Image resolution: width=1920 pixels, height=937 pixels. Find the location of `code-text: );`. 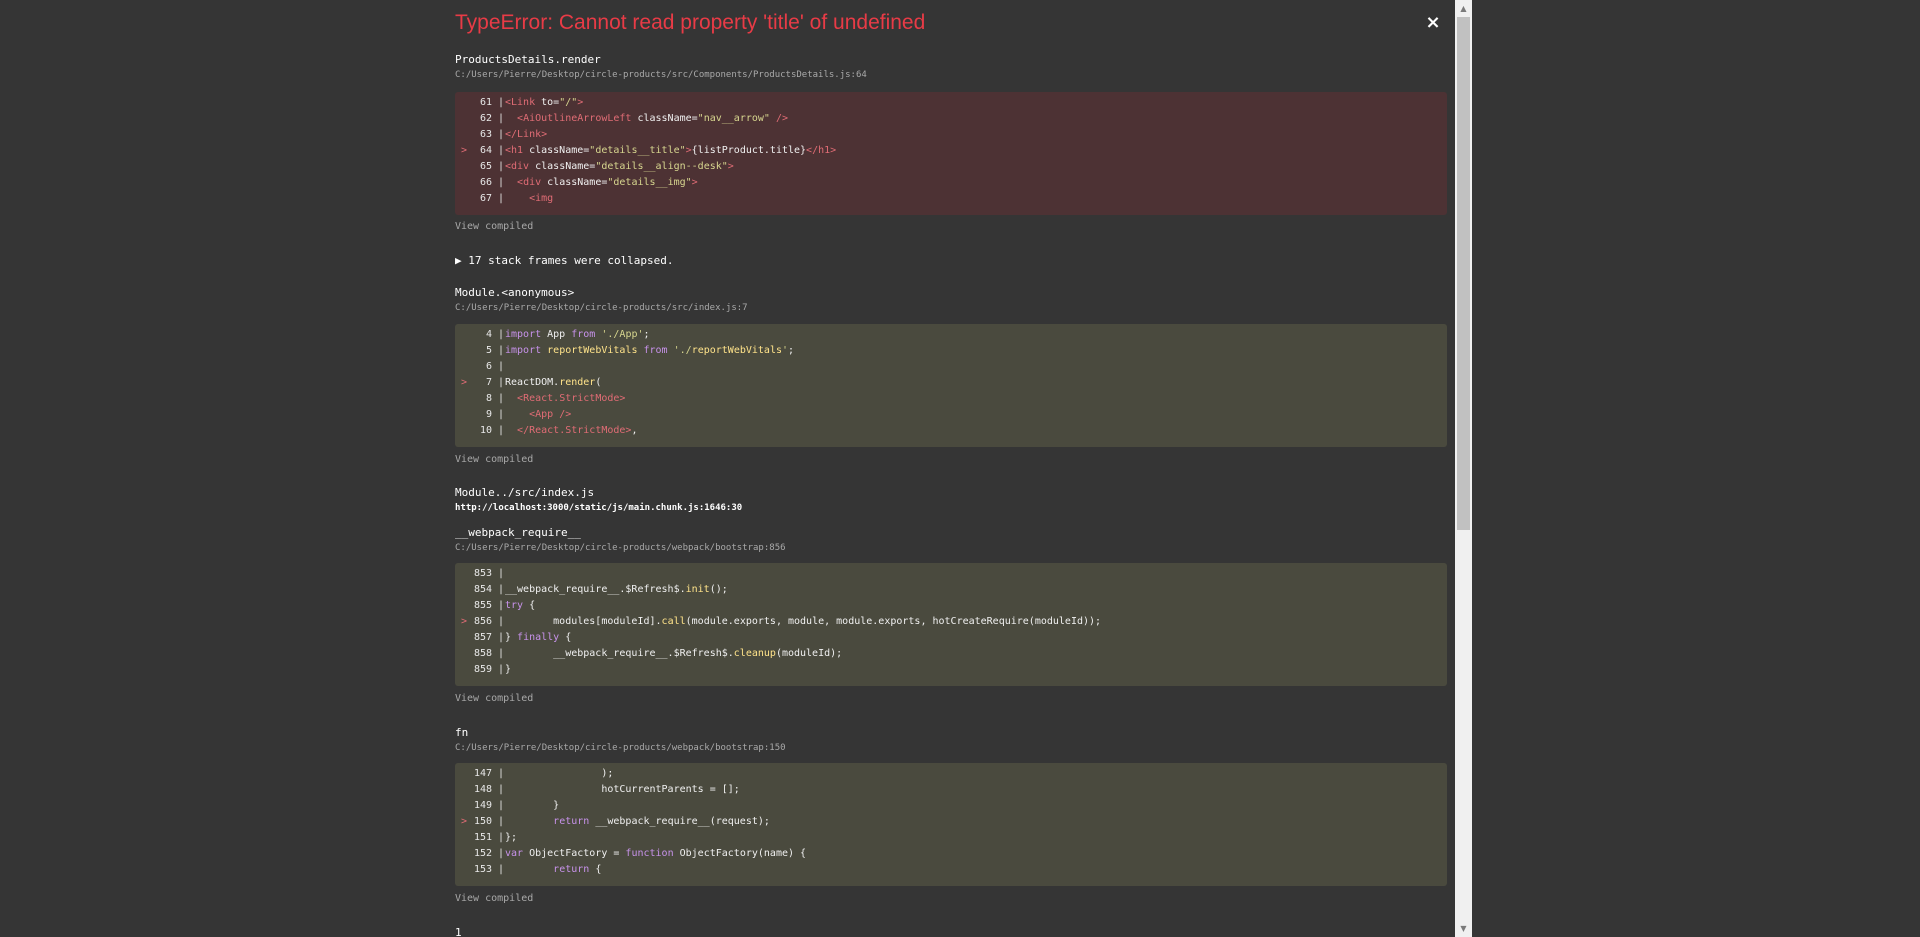

code-text: ); is located at coordinates (559, 773).